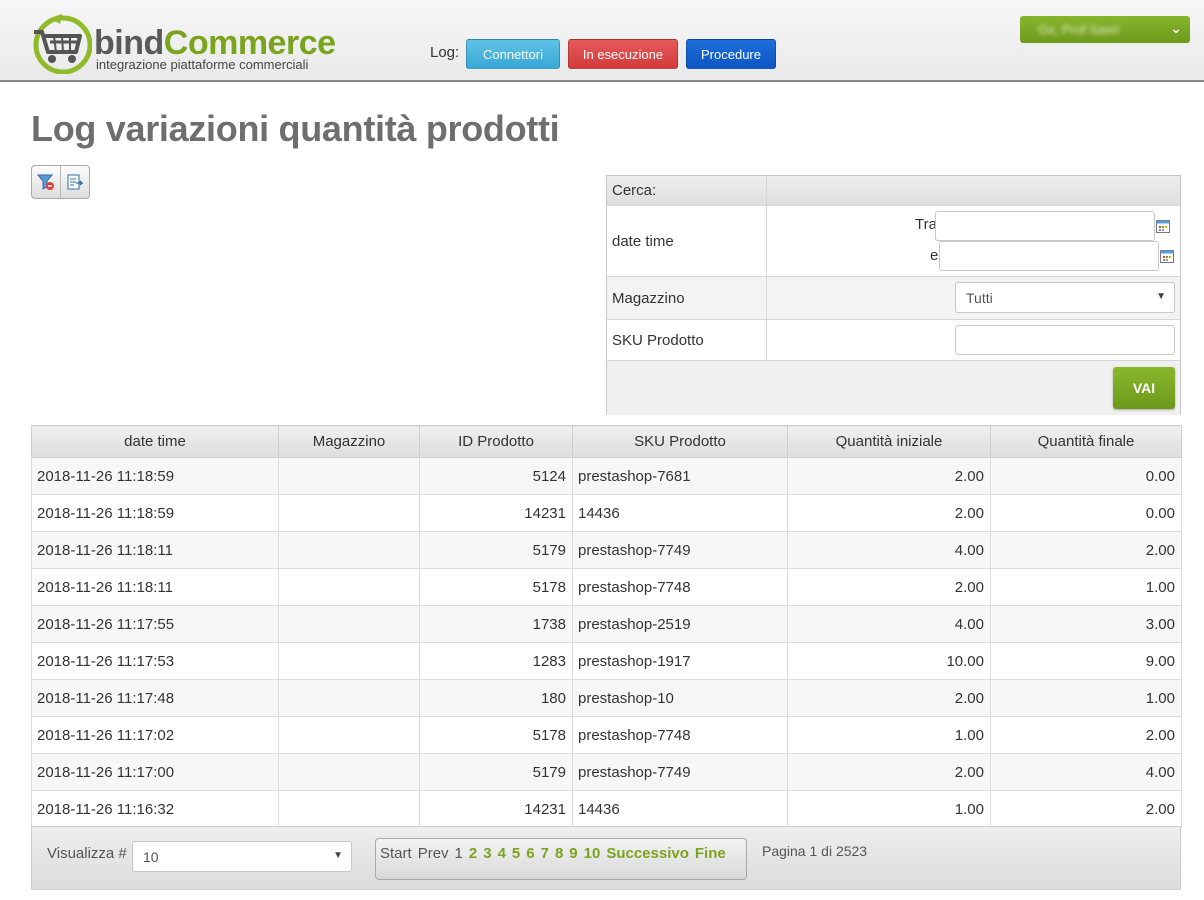 This screenshot has width=1204, height=900. Describe the element at coordinates (1176, 28) in the screenshot. I see `chevron-down-icon: ⌄` at that location.